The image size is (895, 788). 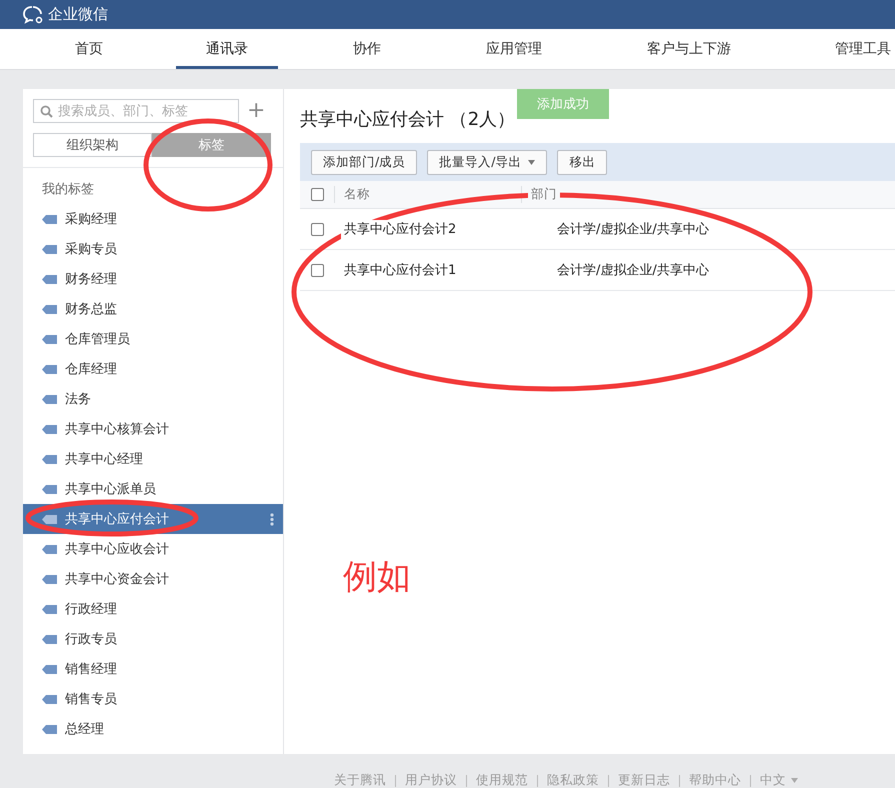 What do you see at coordinates (153, 309) in the screenshot?
I see `tag-item: 财务总监` at bounding box center [153, 309].